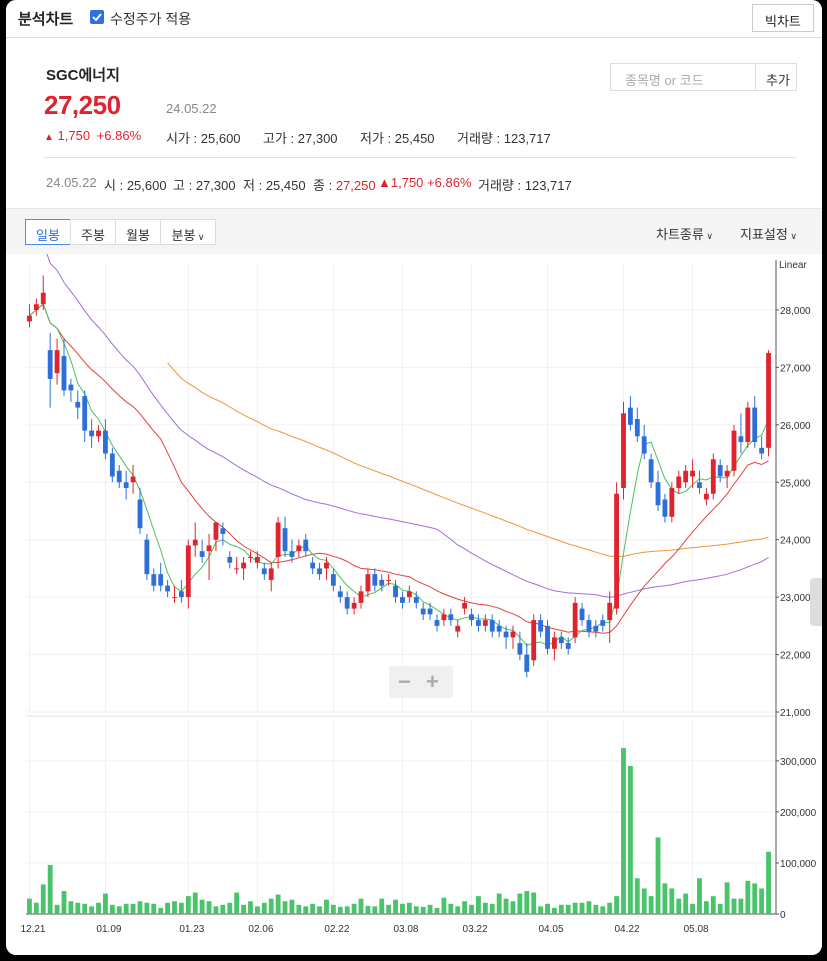 This screenshot has width=827, height=961. Describe the element at coordinates (384, 182) in the screenshot. I see `up-triangle-icon: ▲` at that location.